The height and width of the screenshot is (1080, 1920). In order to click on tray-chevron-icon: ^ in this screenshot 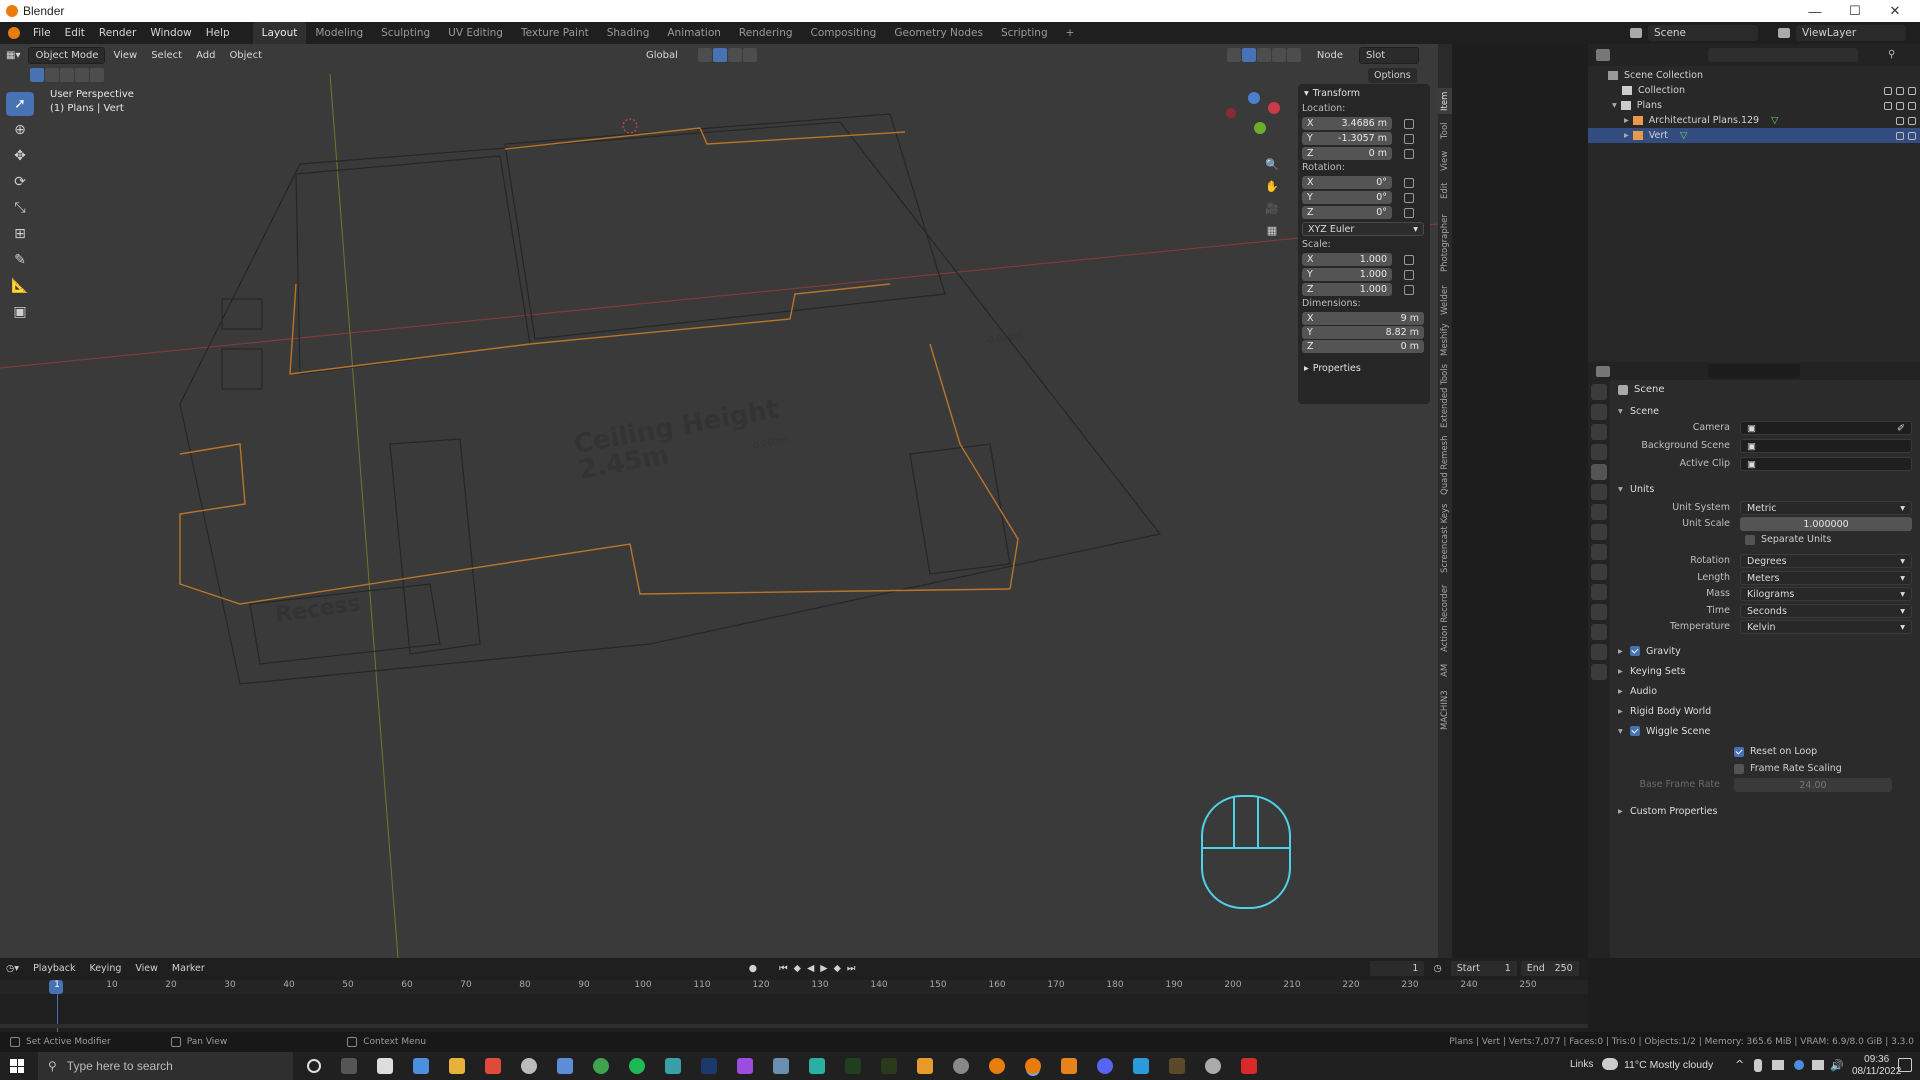, I will do `click(1739, 1064)`.